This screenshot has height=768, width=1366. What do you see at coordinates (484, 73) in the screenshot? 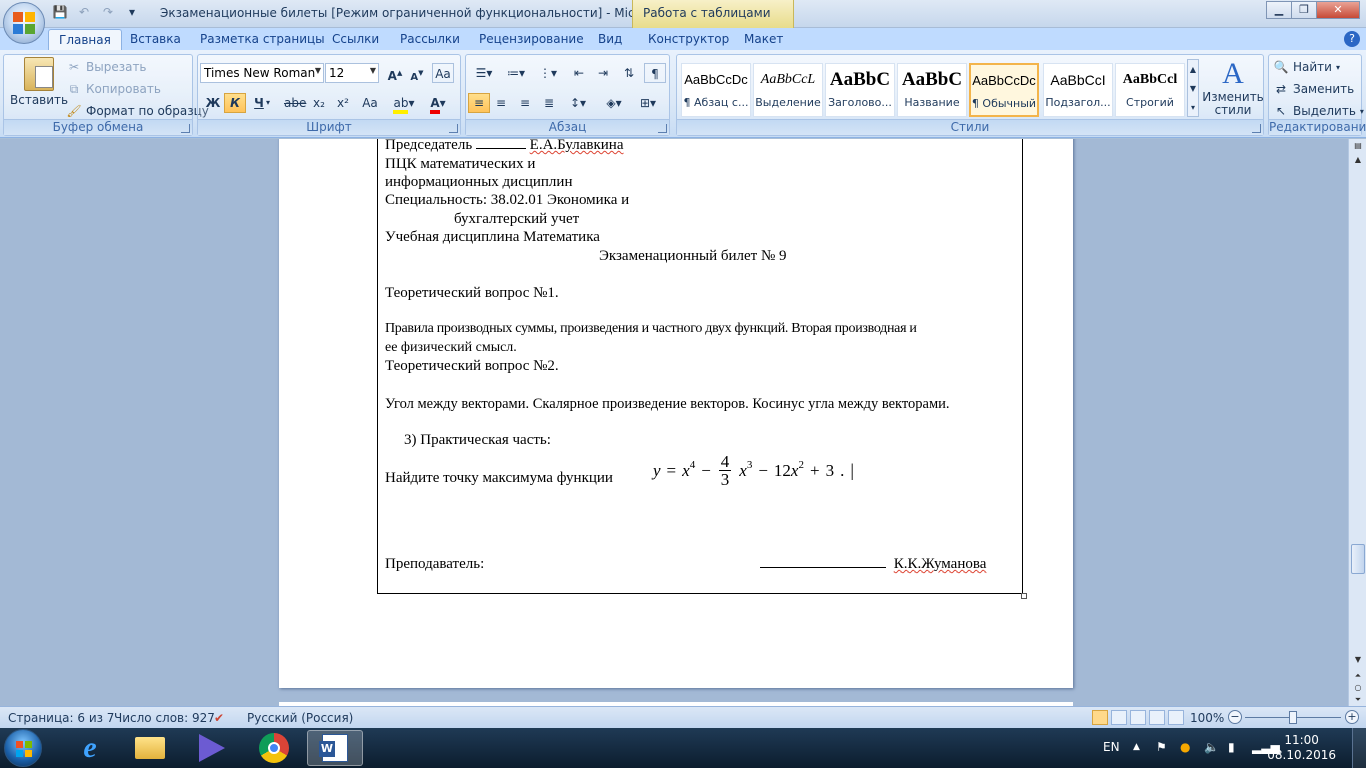
I see `bullets-icon: ☰▾` at bounding box center [484, 73].